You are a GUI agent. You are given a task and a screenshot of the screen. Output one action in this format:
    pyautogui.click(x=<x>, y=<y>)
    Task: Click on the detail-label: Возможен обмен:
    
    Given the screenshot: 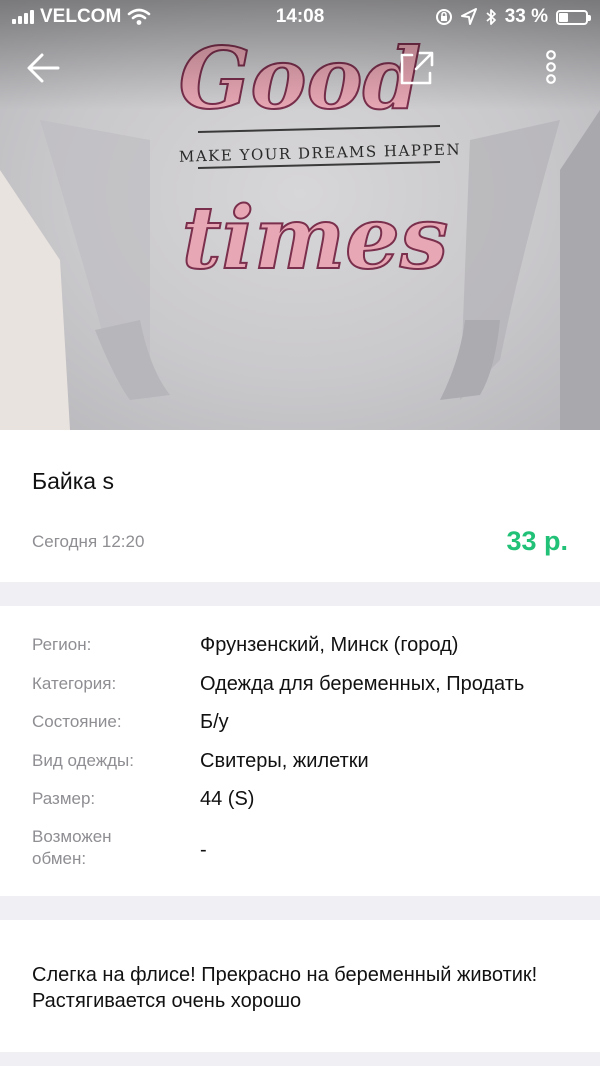 What is the action you would take?
    pyautogui.click(x=72, y=847)
    